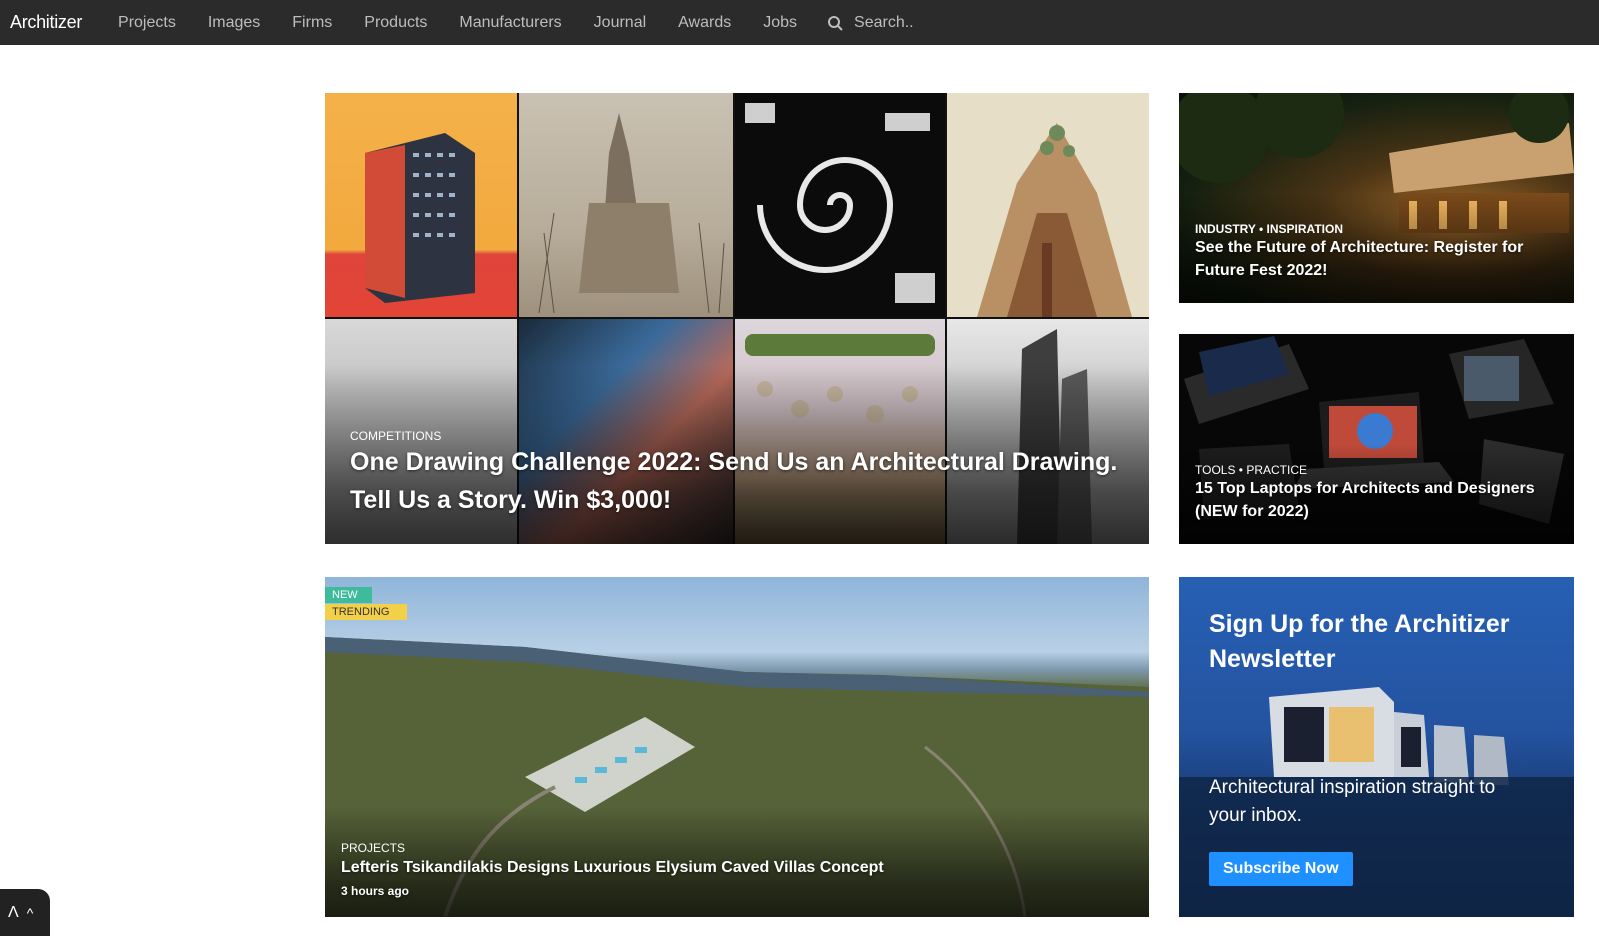 The height and width of the screenshot is (936, 1599). Describe the element at coordinates (395, 23) in the screenshot. I see `nav-item-products: Products` at that location.